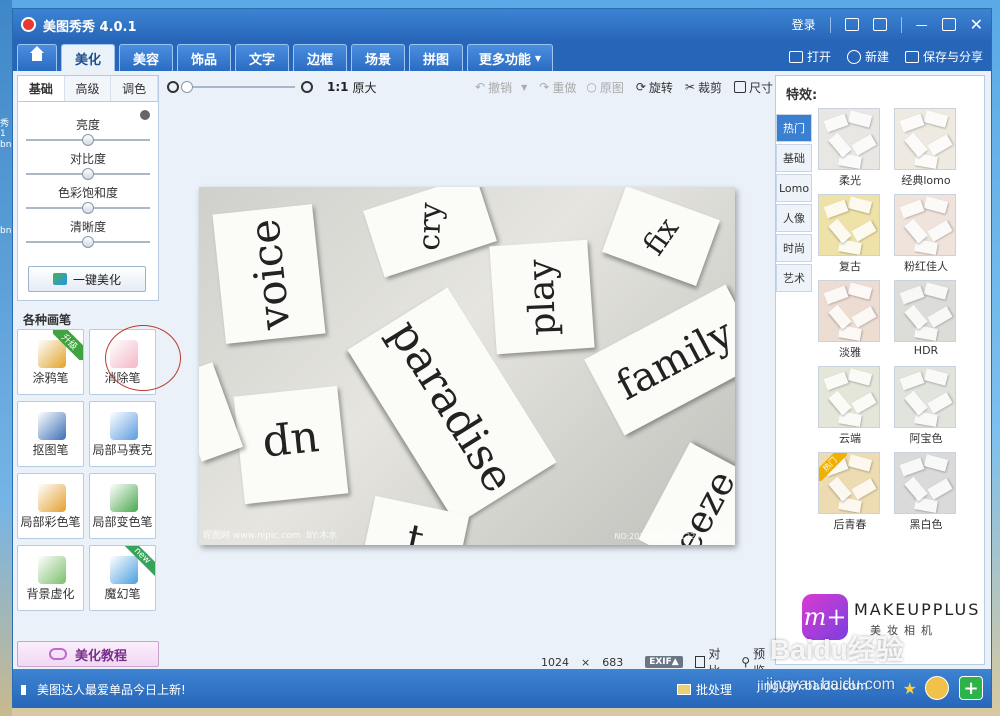  What do you see at coordinates (867, 56) in the screenshot?
I see `new-button: 新建` at bounding box center [867, 56].